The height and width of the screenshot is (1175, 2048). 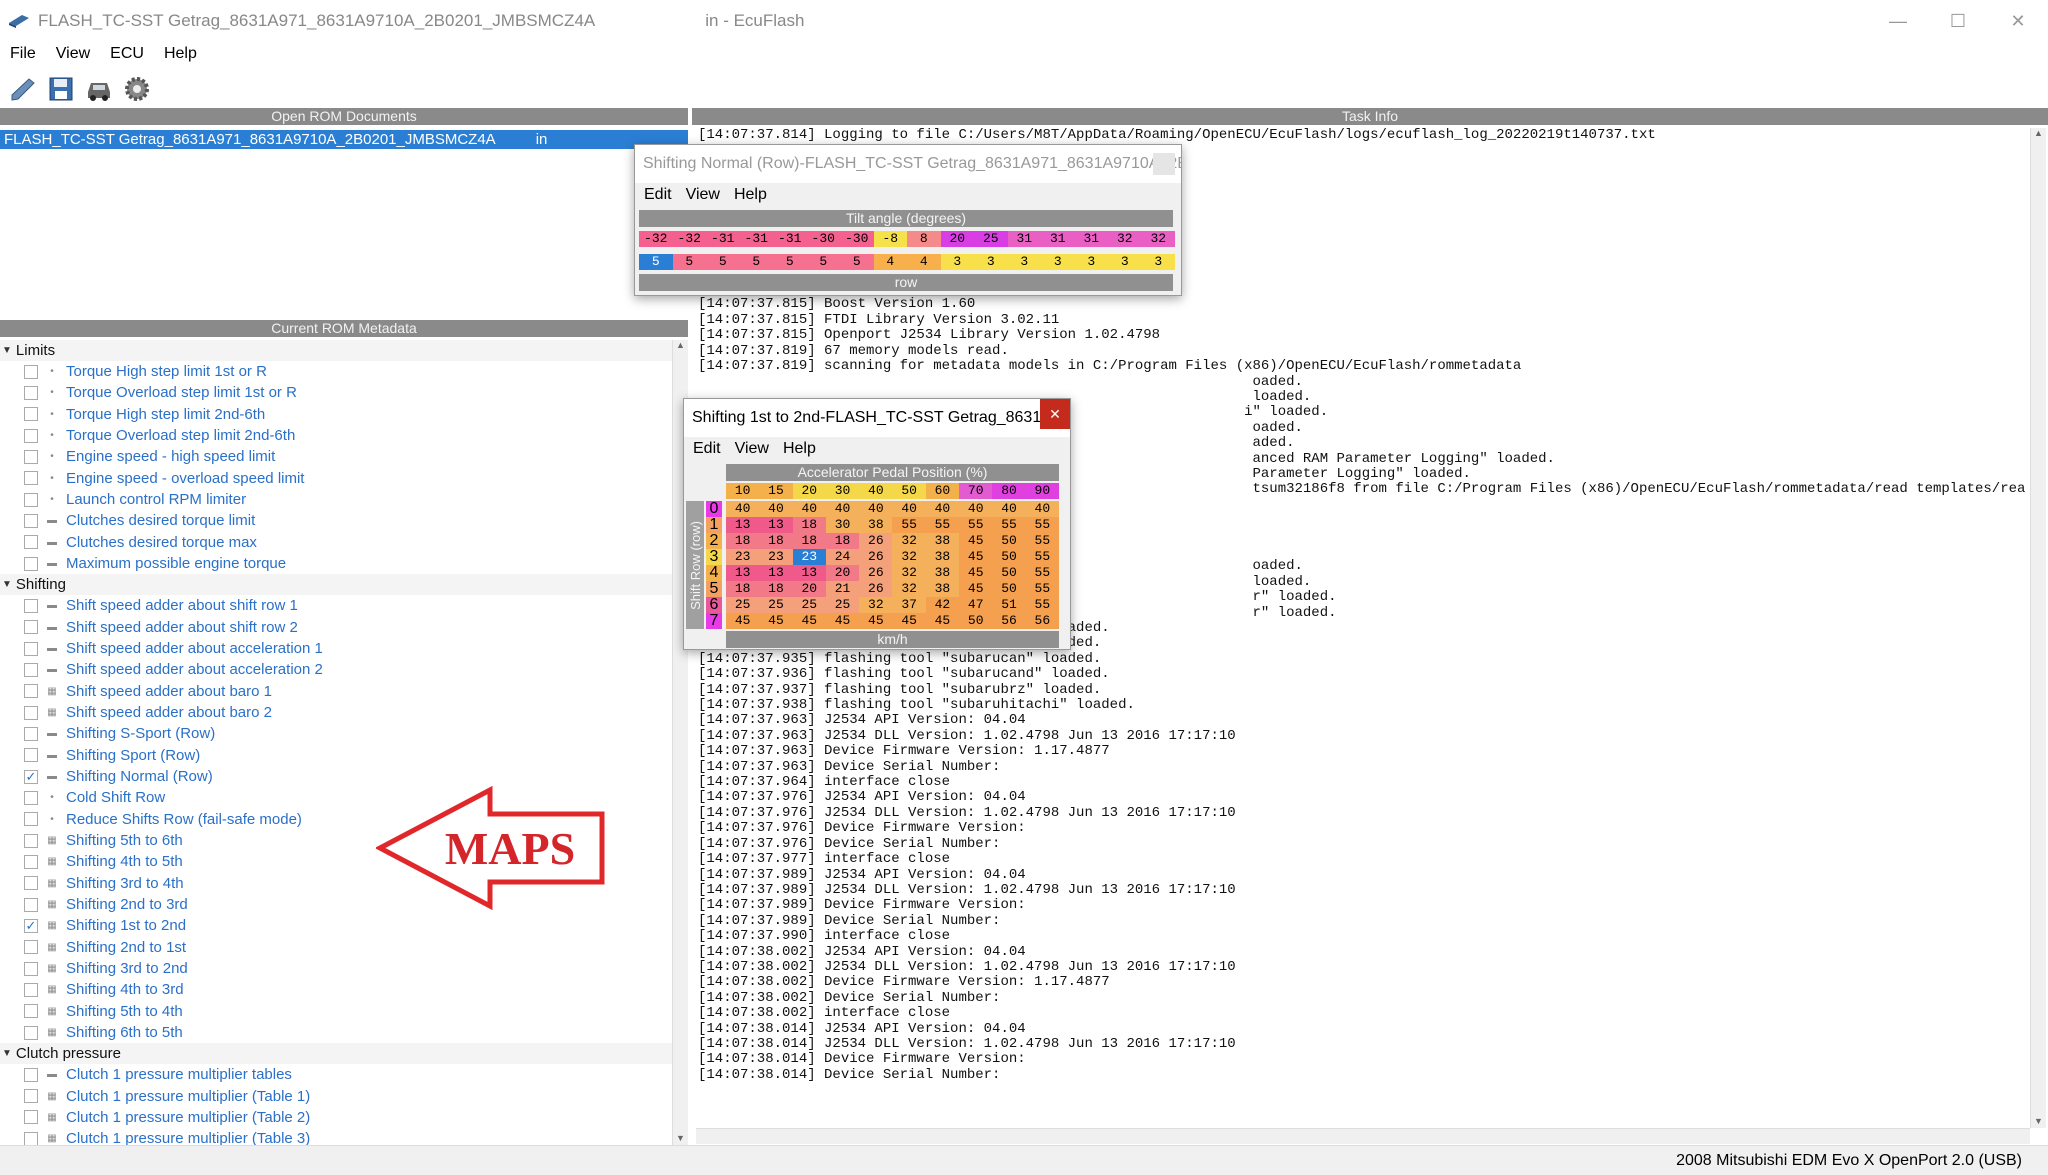 What do you see at coordinates (336, 733) in the screenshot?
I see `tree-item: ▬ Shifting S-Sport (Row)` at bounding box center [336, 733].